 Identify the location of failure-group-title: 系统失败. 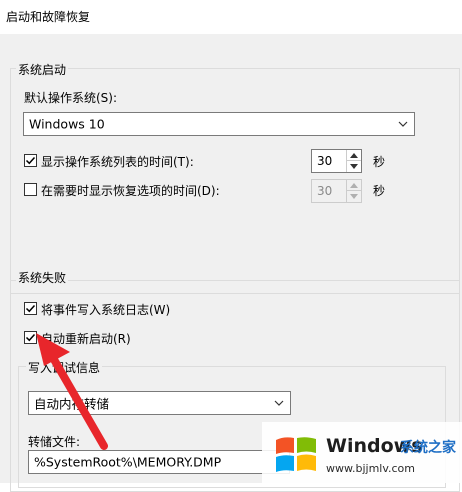
(42, 277).